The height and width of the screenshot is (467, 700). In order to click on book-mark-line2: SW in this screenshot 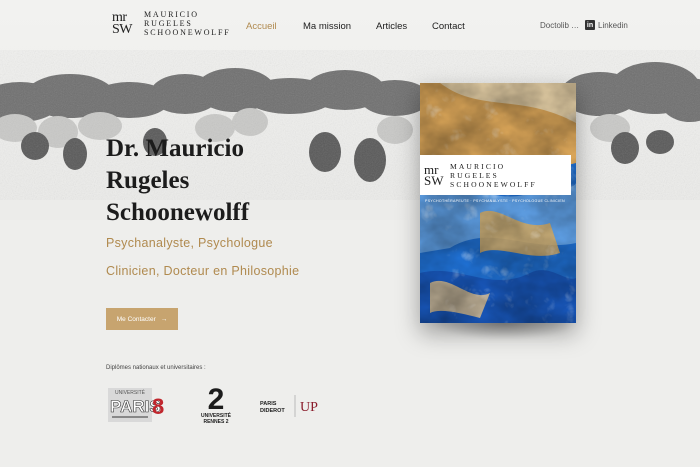, I will do `click(434, 180)`.